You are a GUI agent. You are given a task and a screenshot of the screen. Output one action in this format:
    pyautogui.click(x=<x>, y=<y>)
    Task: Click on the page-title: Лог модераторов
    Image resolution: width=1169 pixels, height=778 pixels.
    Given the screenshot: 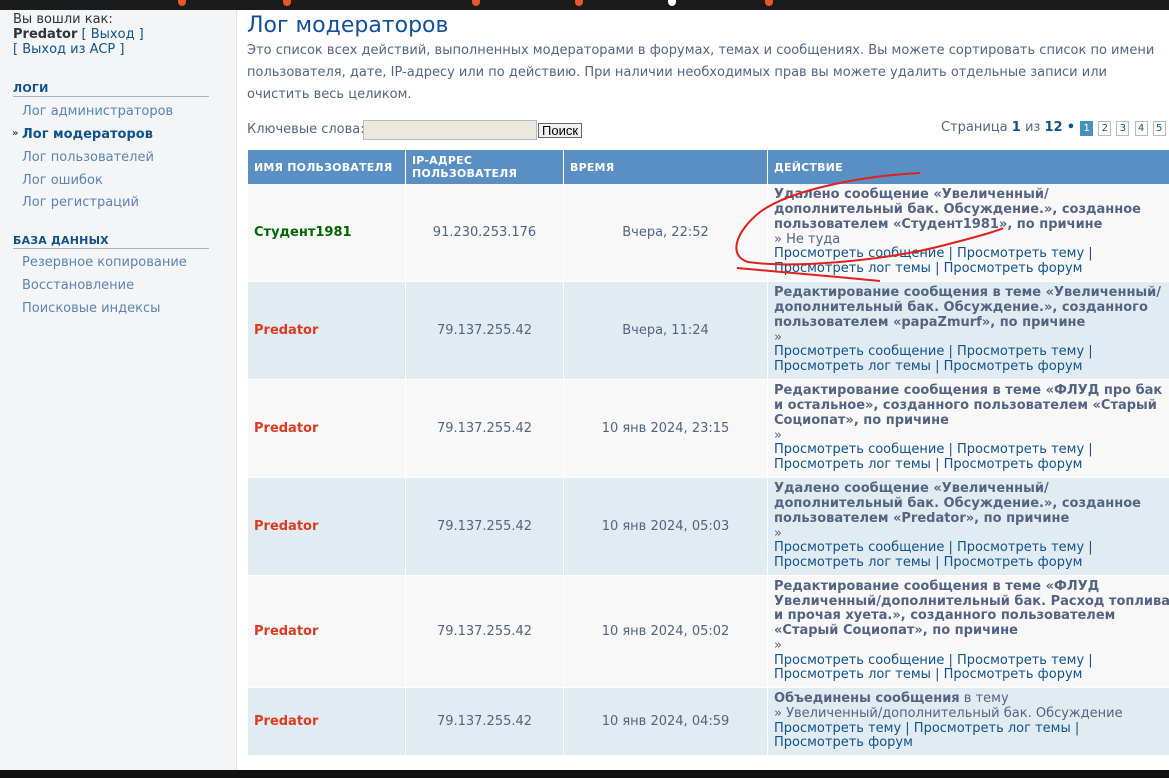 What is the action you would take?
    pyautogui.click(x=348, y=25)
    